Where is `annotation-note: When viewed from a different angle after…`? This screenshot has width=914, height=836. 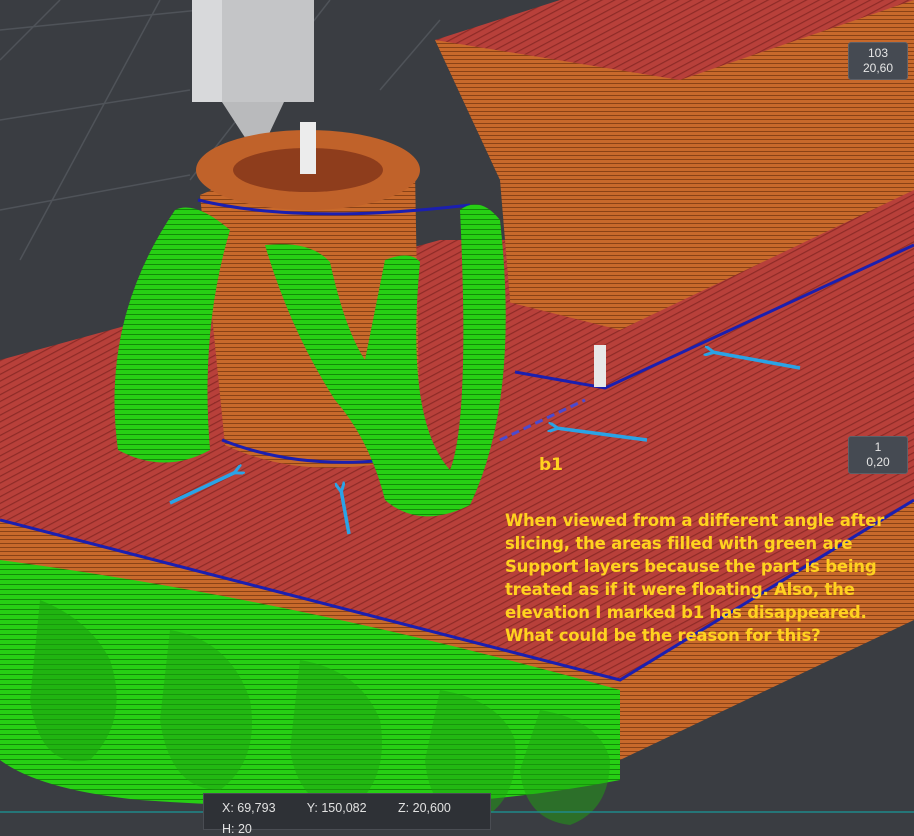
annotation-note: When viewed from a different angle after… is located at coordinates (695, 578).